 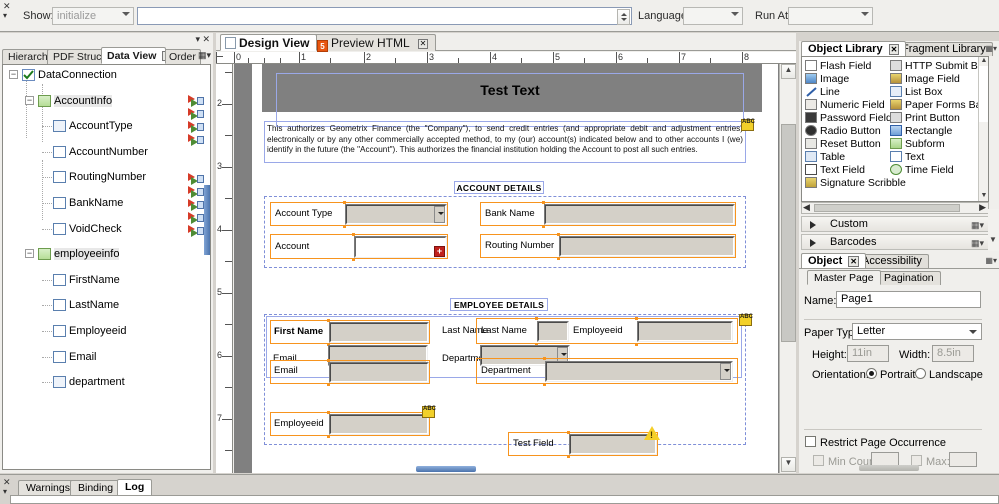 What do you see at coordinates (843, 144) in the screenshot?
I see `library-item-reset-button: Reset Button` at bounding box center [843, 144].